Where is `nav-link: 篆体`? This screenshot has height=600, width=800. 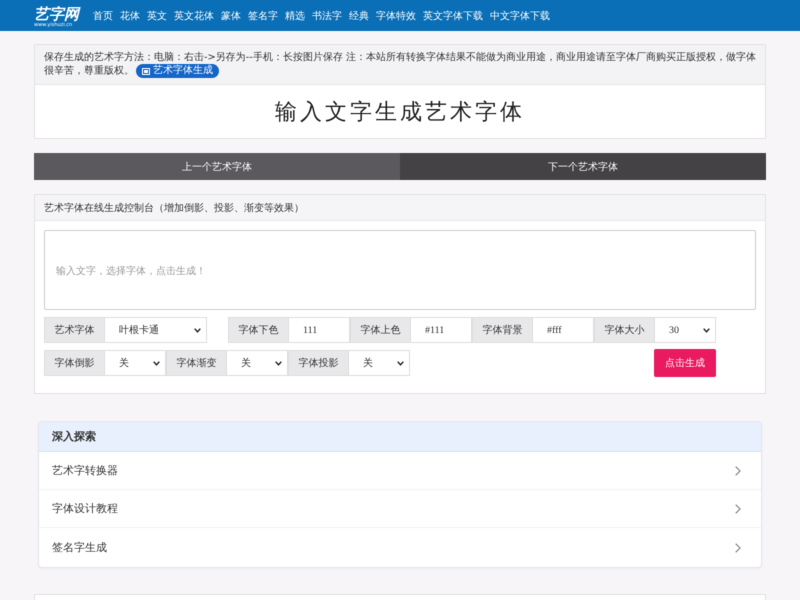 nav-link: 篆体 is located at coordinates (231, 15).